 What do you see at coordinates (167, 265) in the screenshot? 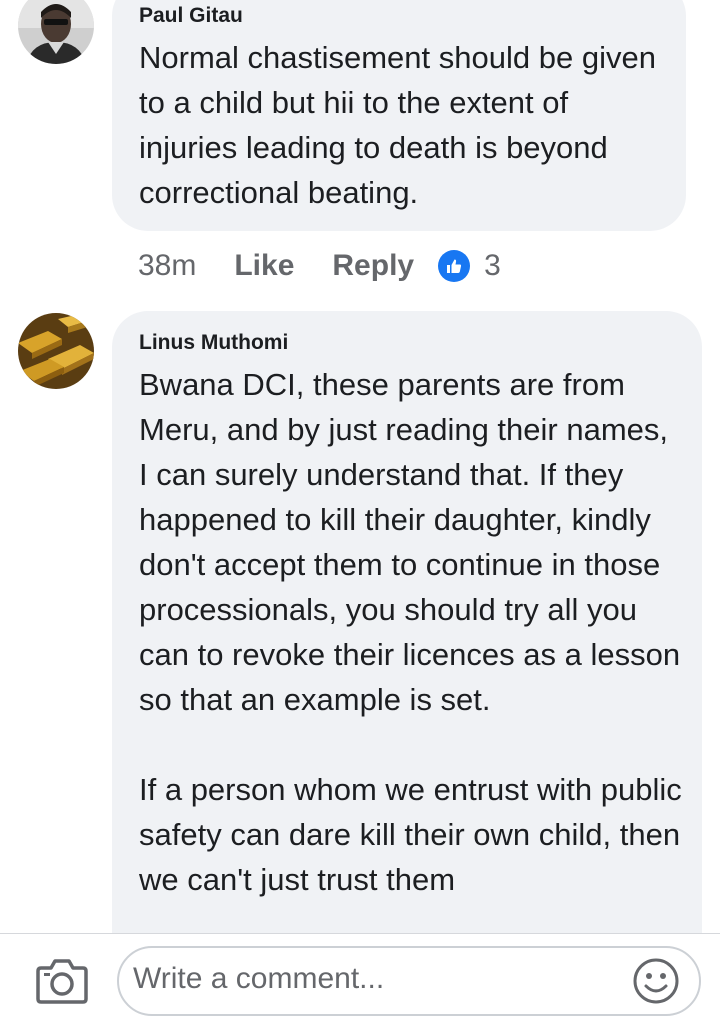
I see `comment-time: 38m` at bounding box center [167, 265].